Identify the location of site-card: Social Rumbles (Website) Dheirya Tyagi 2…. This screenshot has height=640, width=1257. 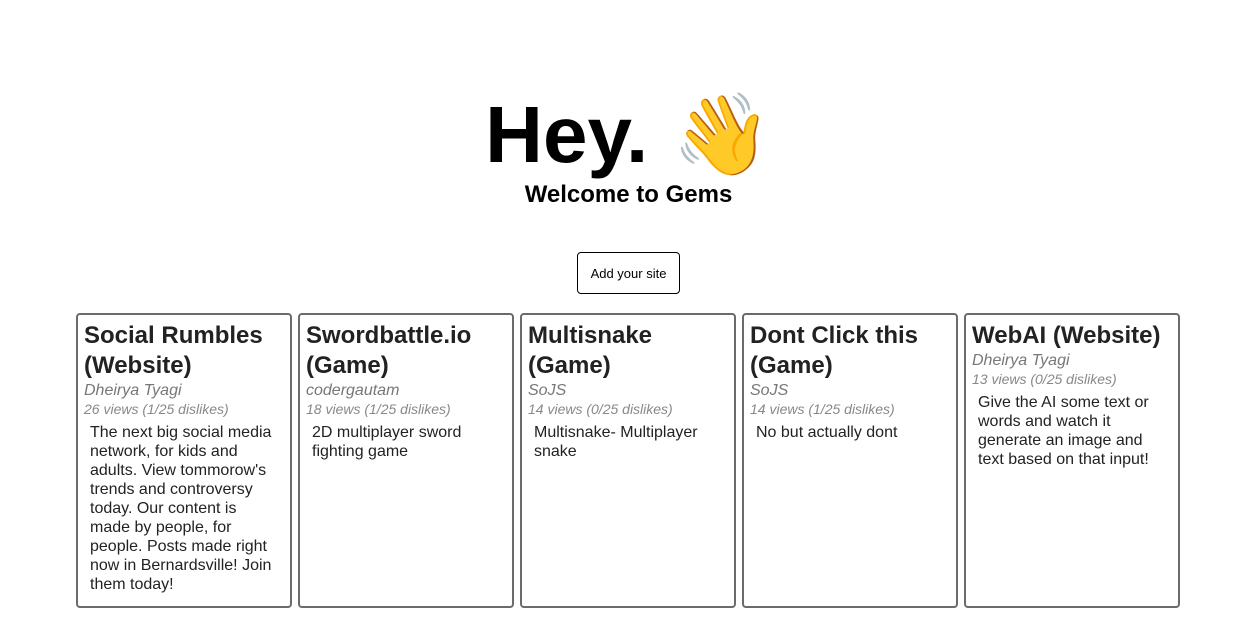
(184, 460).